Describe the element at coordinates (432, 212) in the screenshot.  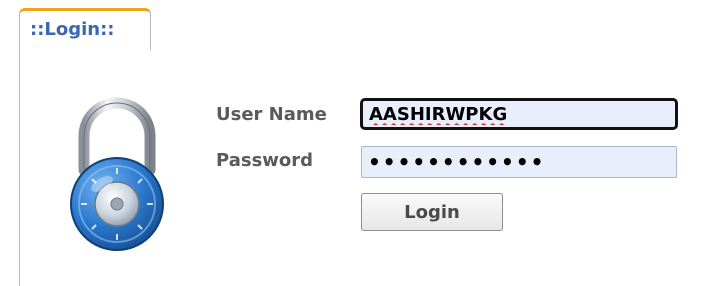
I see `login-button: Login` at that location.